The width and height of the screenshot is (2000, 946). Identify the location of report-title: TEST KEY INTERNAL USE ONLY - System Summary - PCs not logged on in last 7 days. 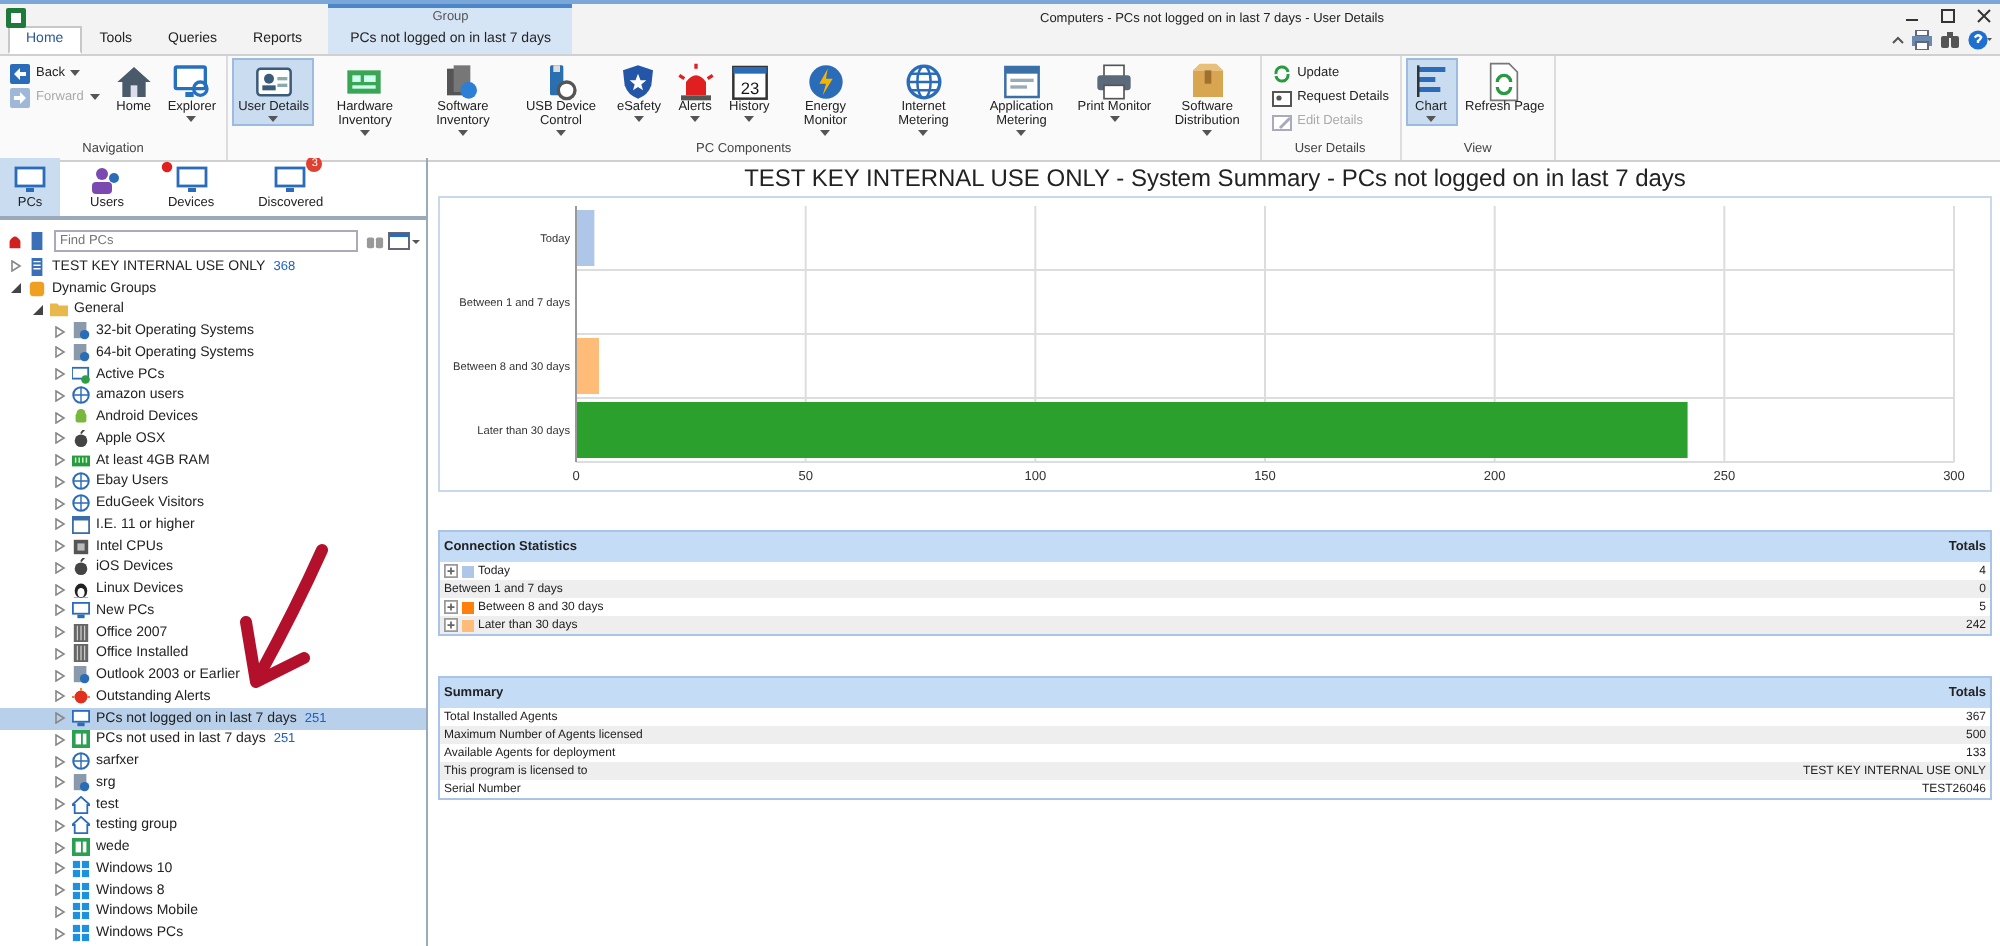
(1215, 180).